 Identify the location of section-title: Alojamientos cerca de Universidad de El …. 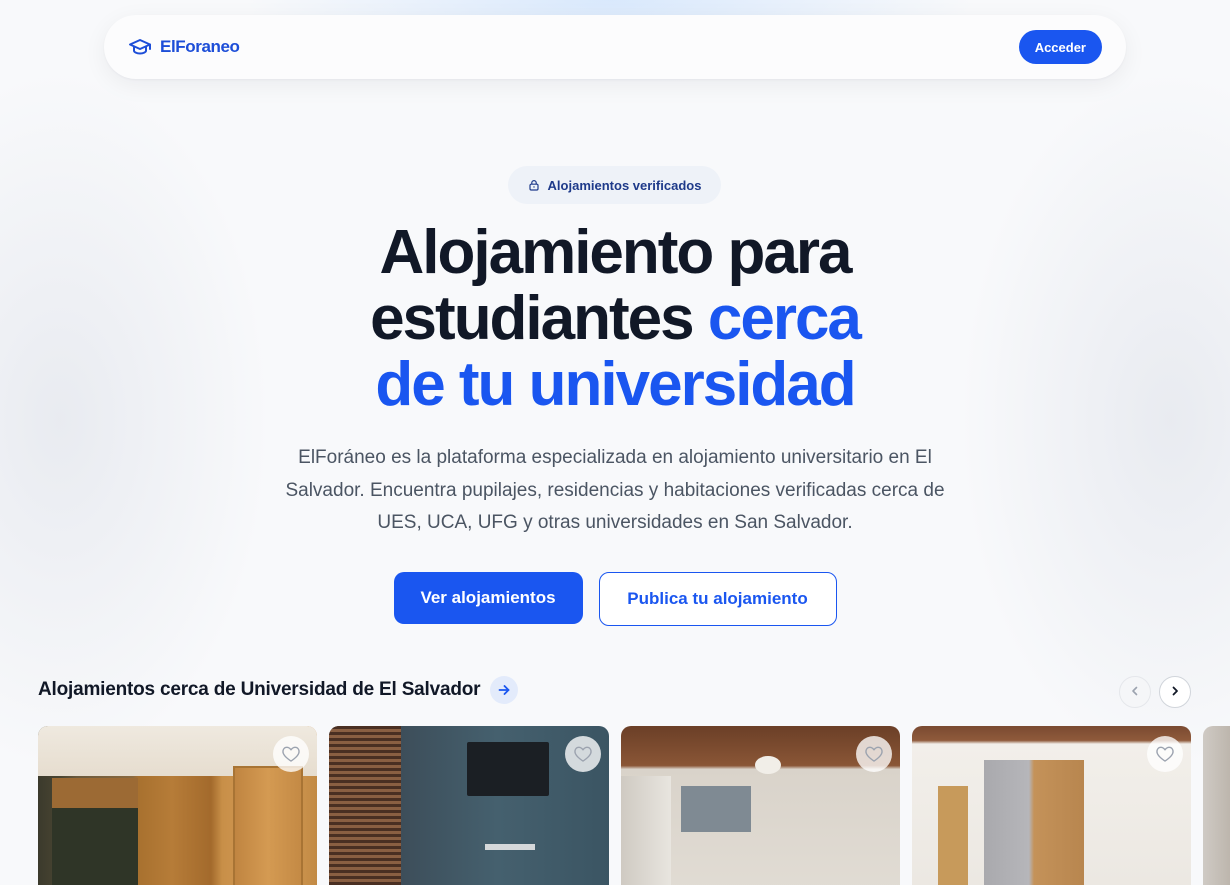
(259, 690).